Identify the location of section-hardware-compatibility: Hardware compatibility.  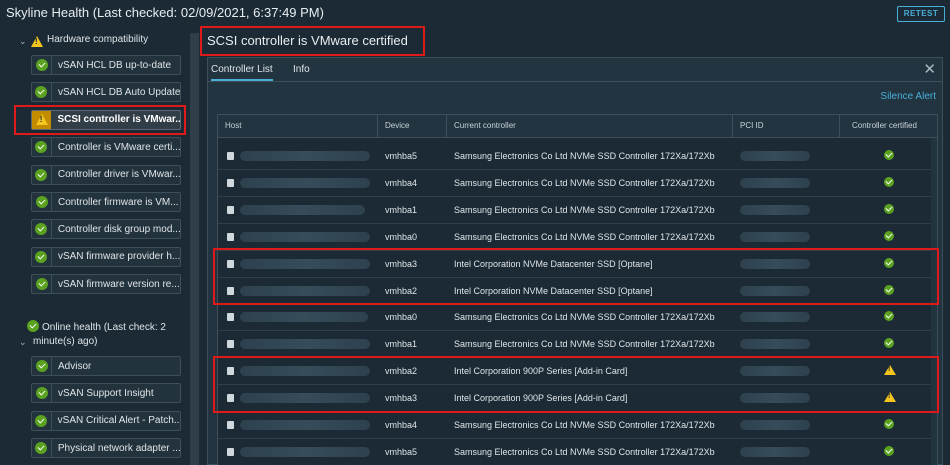
(97, 39).